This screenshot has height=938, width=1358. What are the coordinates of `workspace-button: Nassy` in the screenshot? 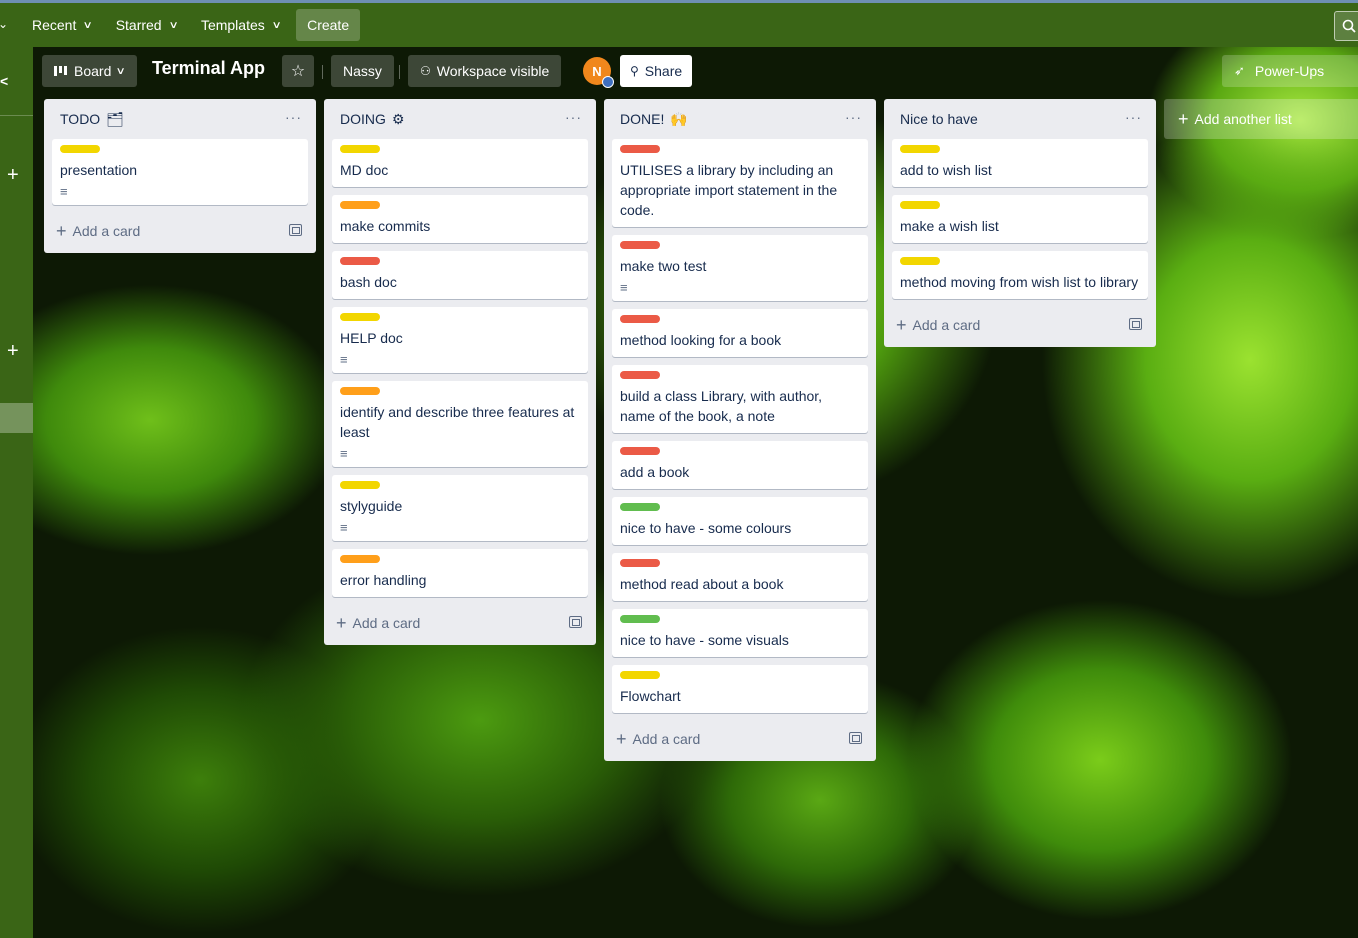 It's located at (362, 71).